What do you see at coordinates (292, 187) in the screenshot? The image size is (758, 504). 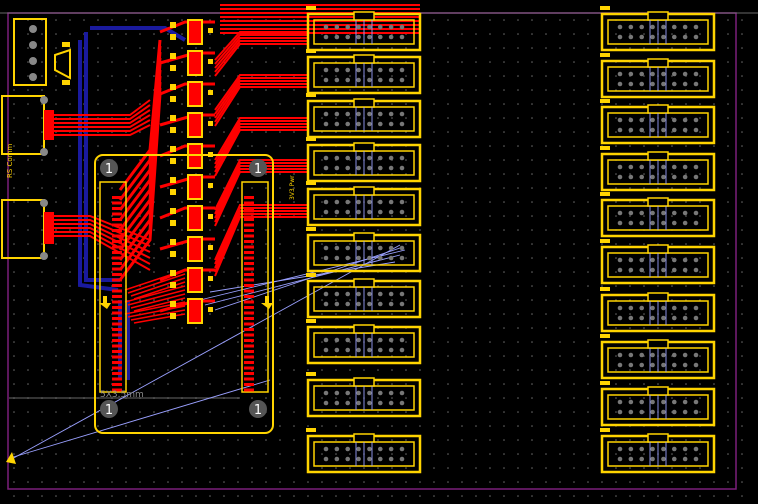 I see `power-side-label: 3V3 Pwr` at bounding box center [292, 187].